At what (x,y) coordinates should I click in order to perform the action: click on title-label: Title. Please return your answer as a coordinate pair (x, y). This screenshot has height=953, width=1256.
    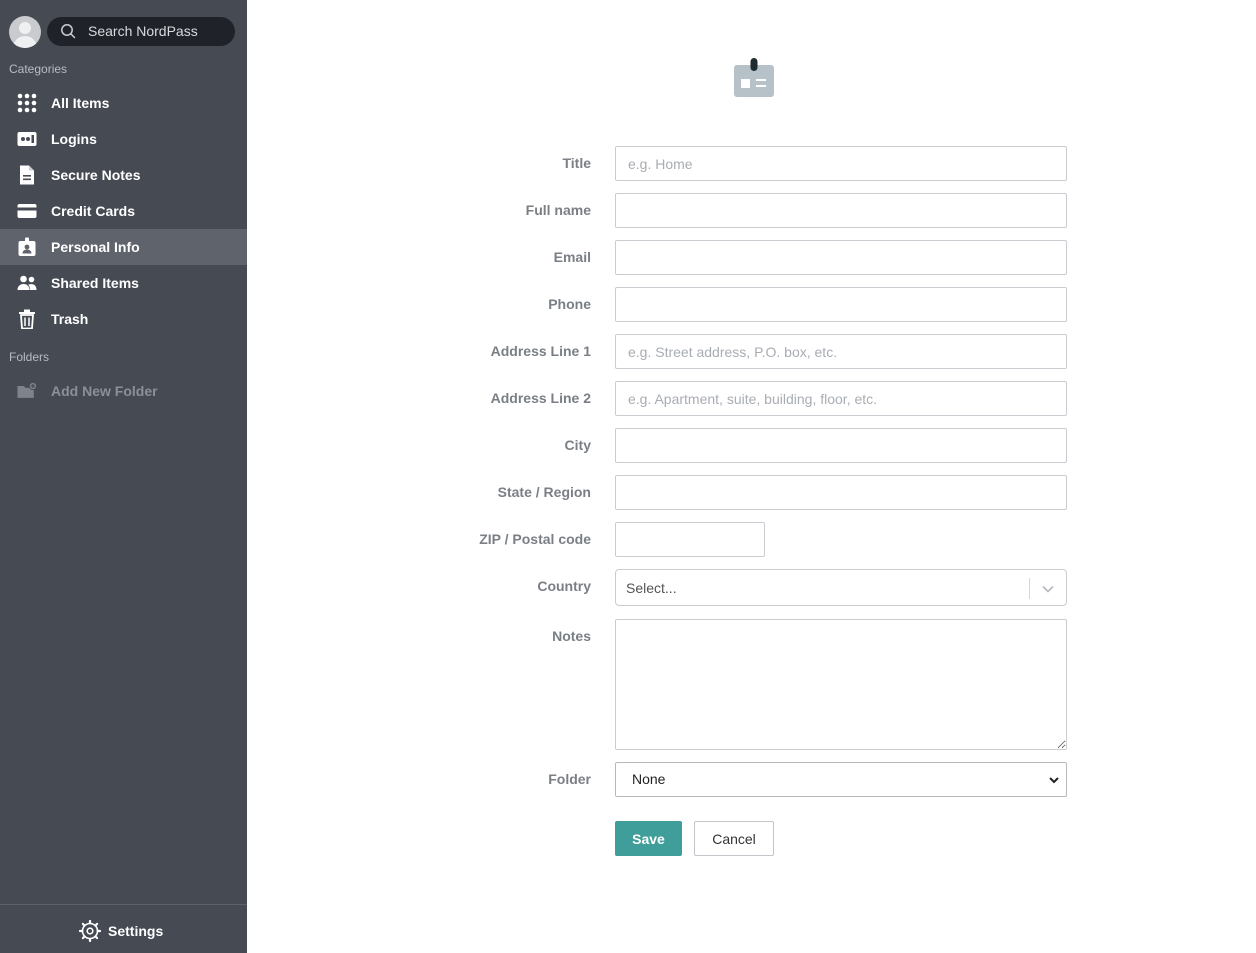
    Looking at the image, I should click on (576, 163).